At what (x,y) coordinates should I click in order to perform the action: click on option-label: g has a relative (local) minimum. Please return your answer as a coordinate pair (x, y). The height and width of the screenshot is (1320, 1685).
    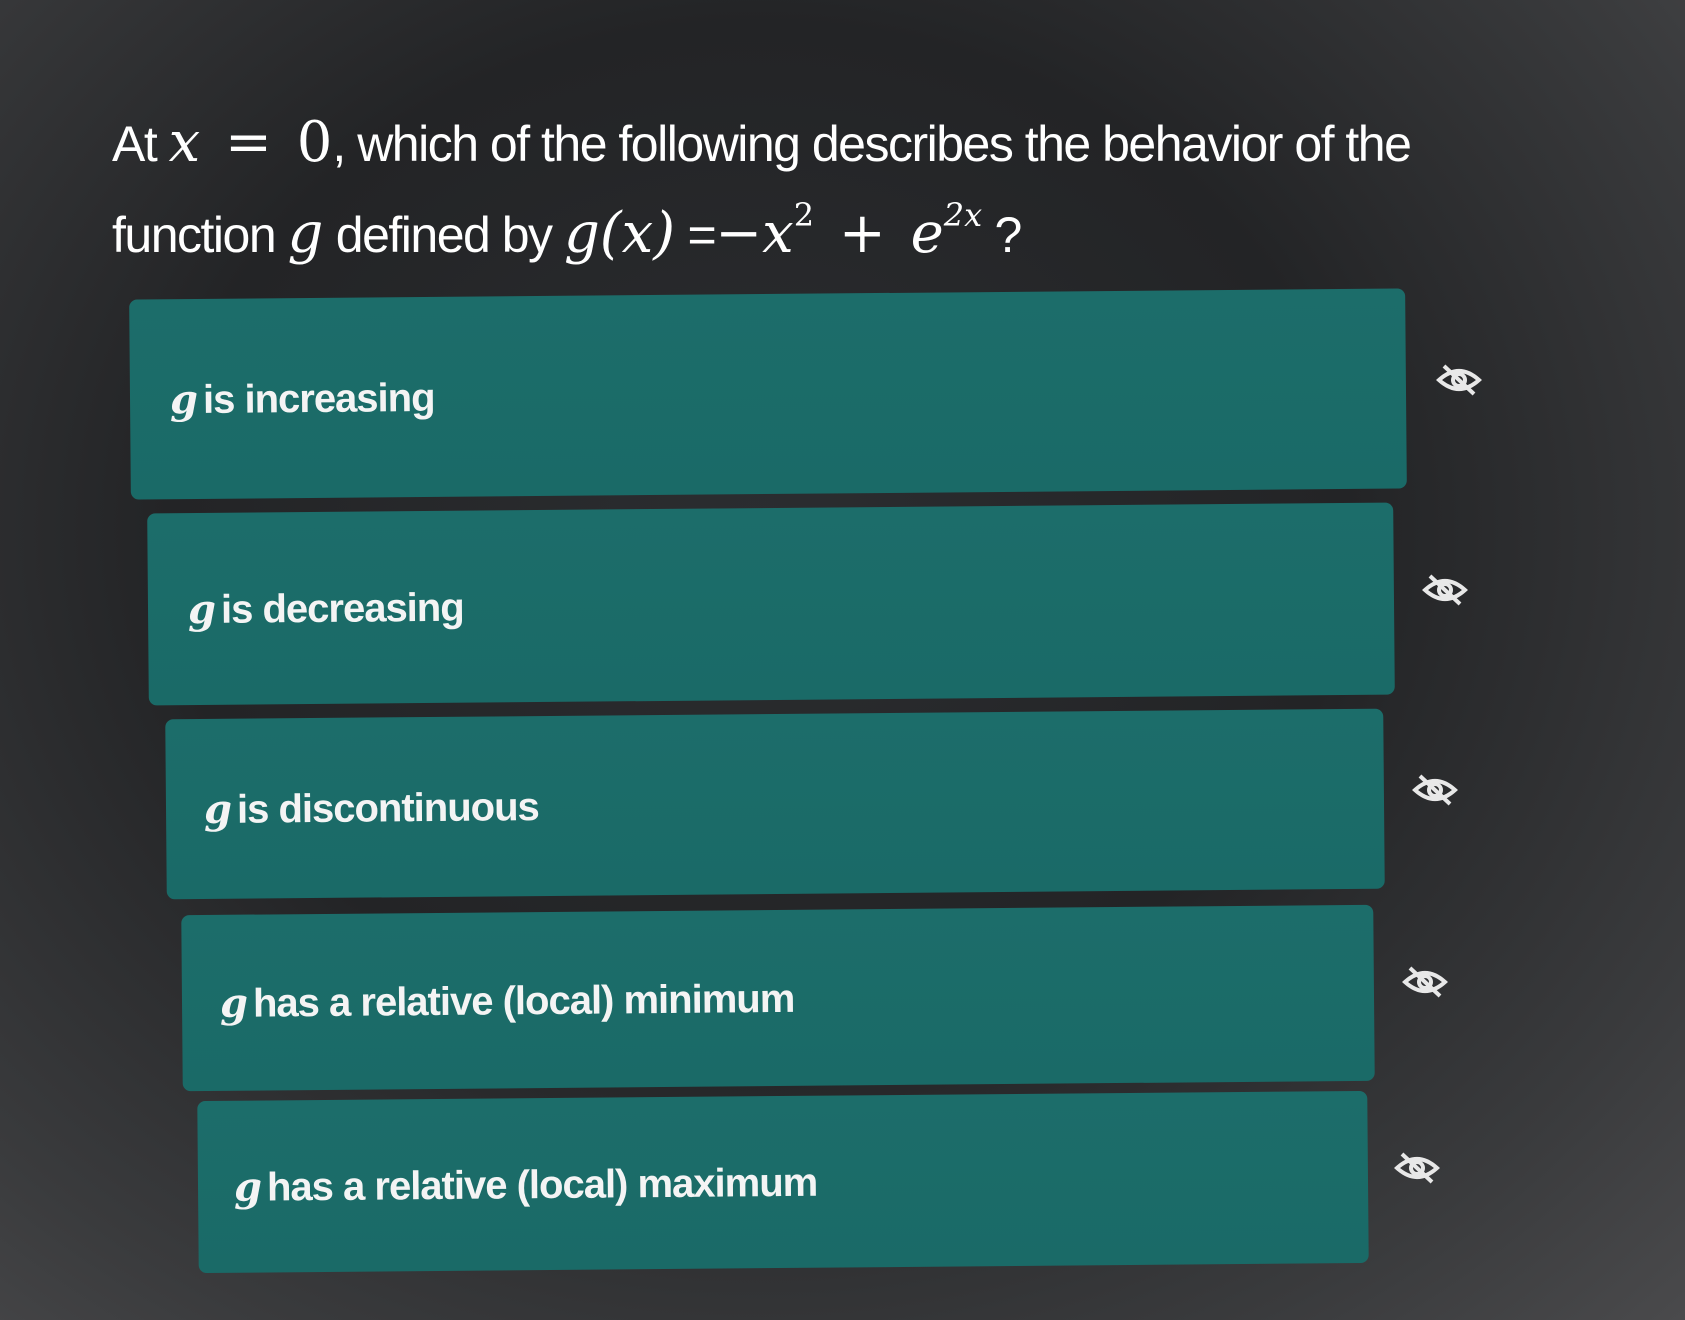
    Looking at the image, I should click on (507, 1000).